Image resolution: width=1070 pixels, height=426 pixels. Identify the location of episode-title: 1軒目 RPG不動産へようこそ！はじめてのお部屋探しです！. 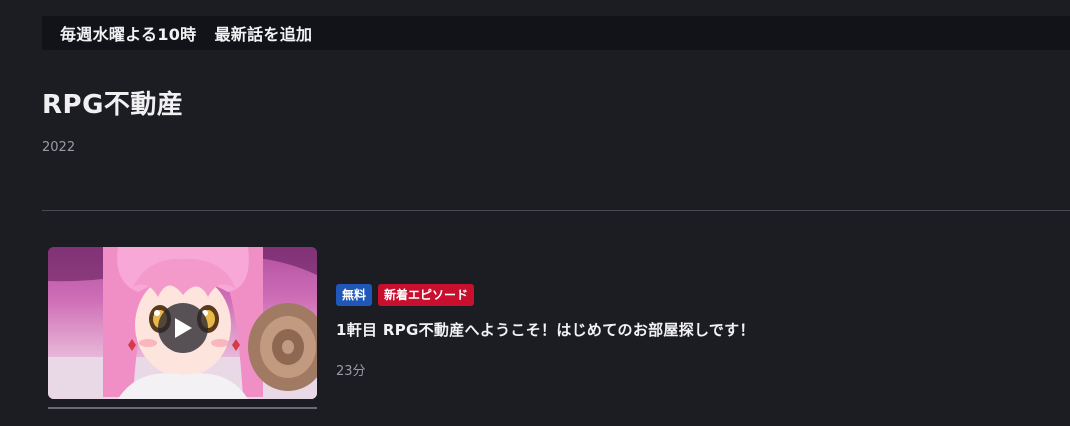
(545, 329).